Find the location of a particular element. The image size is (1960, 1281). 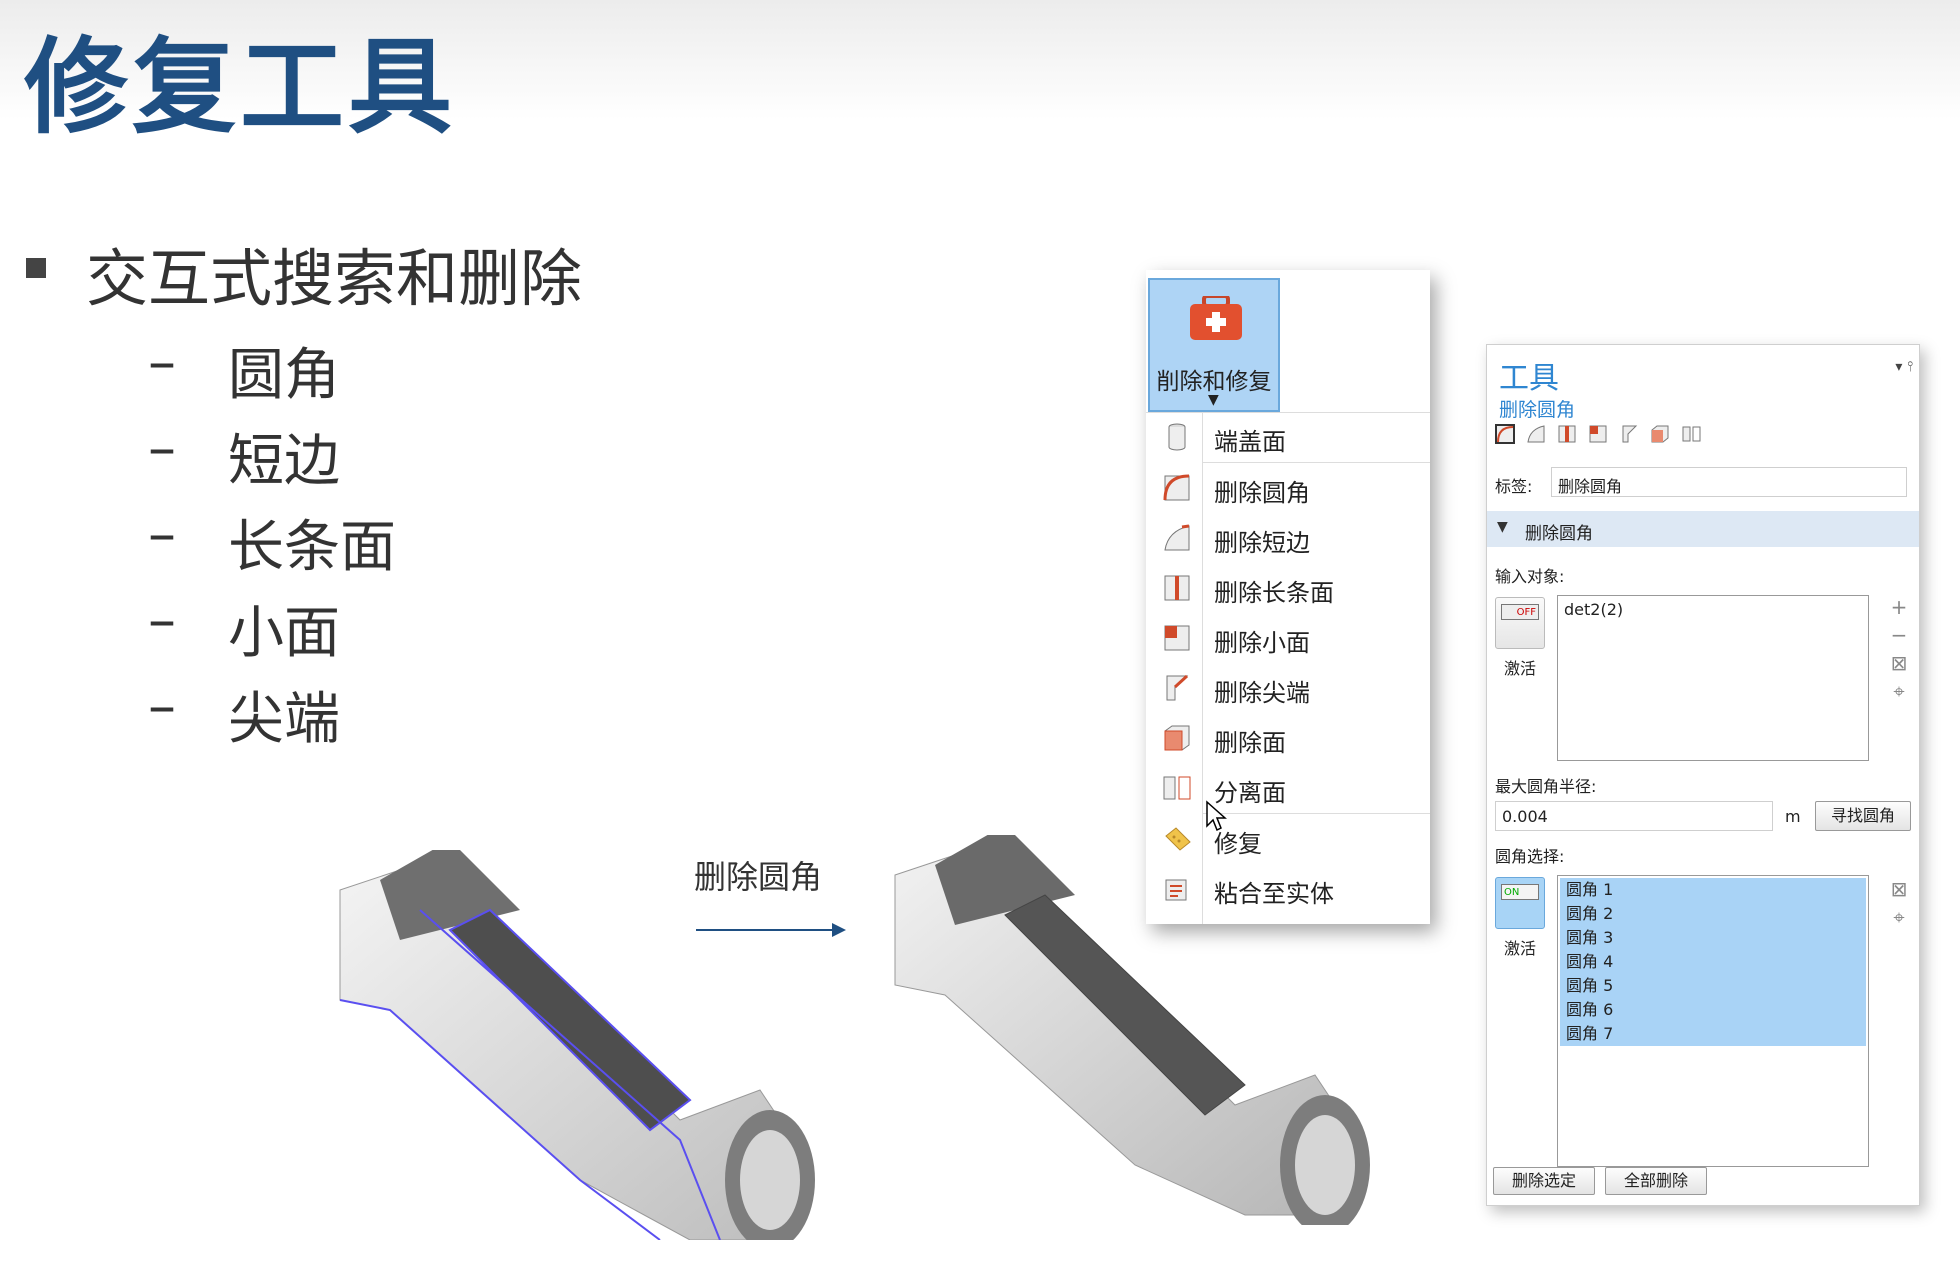

delete-and-repair-button: 削除和修复 ▼ is located at coordinates (1214, 345).